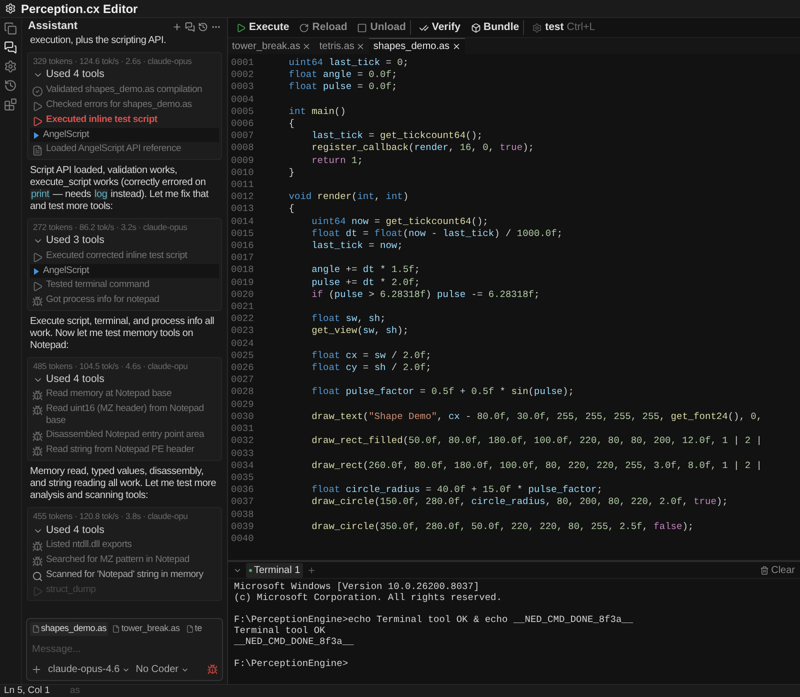 This screenshot has height=697, width=800. What do you see at coordinates (124, 149) in the screenshot?
I see `tool-item: Loaded AngelScript API reference` at bounding box center [124, 149].